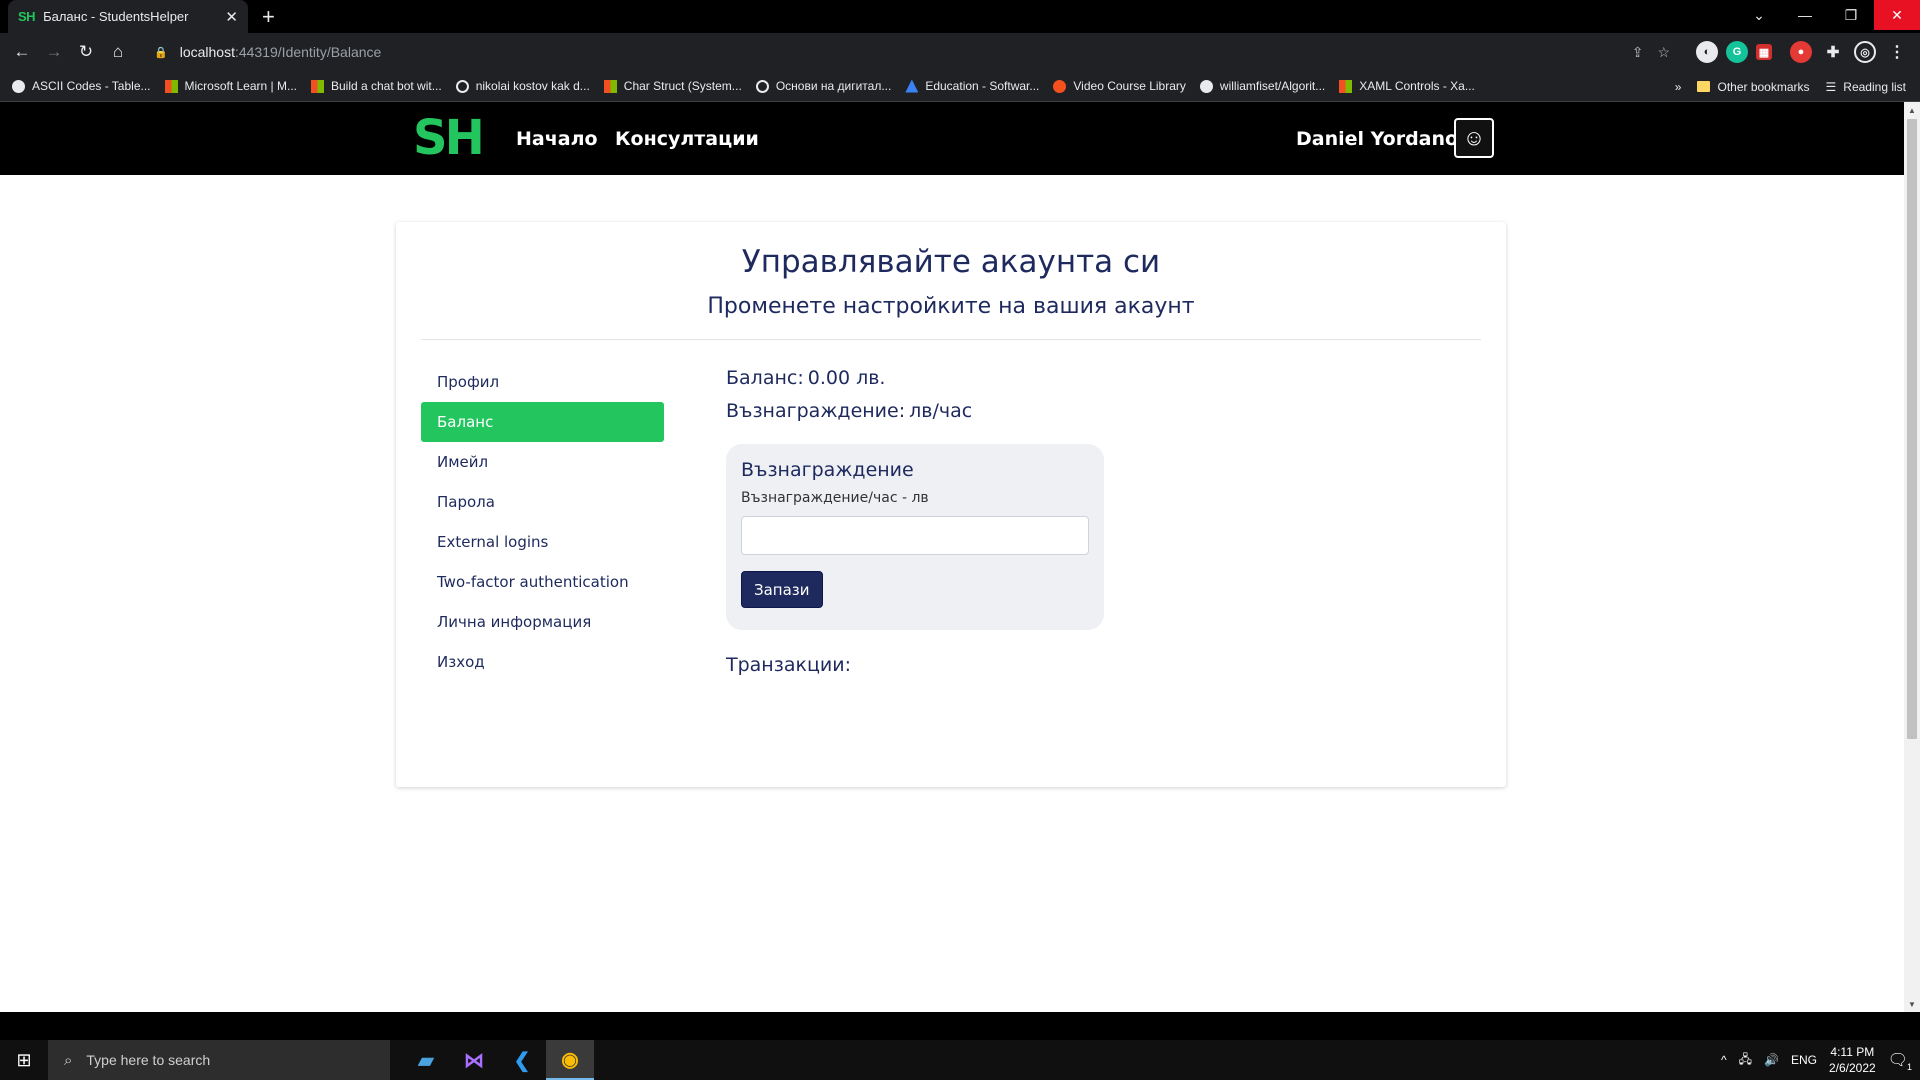  What do you see at coordinates (1866, 87) in the screenshot?
I see `reading-list: ☰ Reading list` at bounding box center [1866, 87].